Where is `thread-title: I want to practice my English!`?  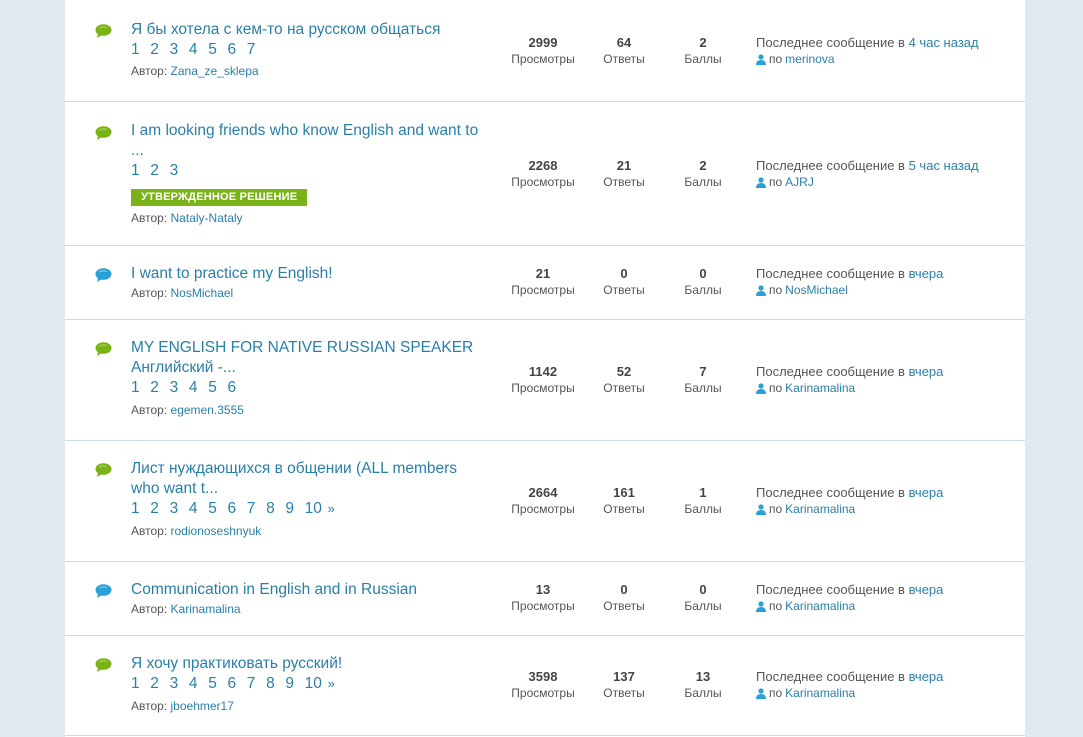 thread-title: I want to practice my English! is located at coordinates (313, 274).